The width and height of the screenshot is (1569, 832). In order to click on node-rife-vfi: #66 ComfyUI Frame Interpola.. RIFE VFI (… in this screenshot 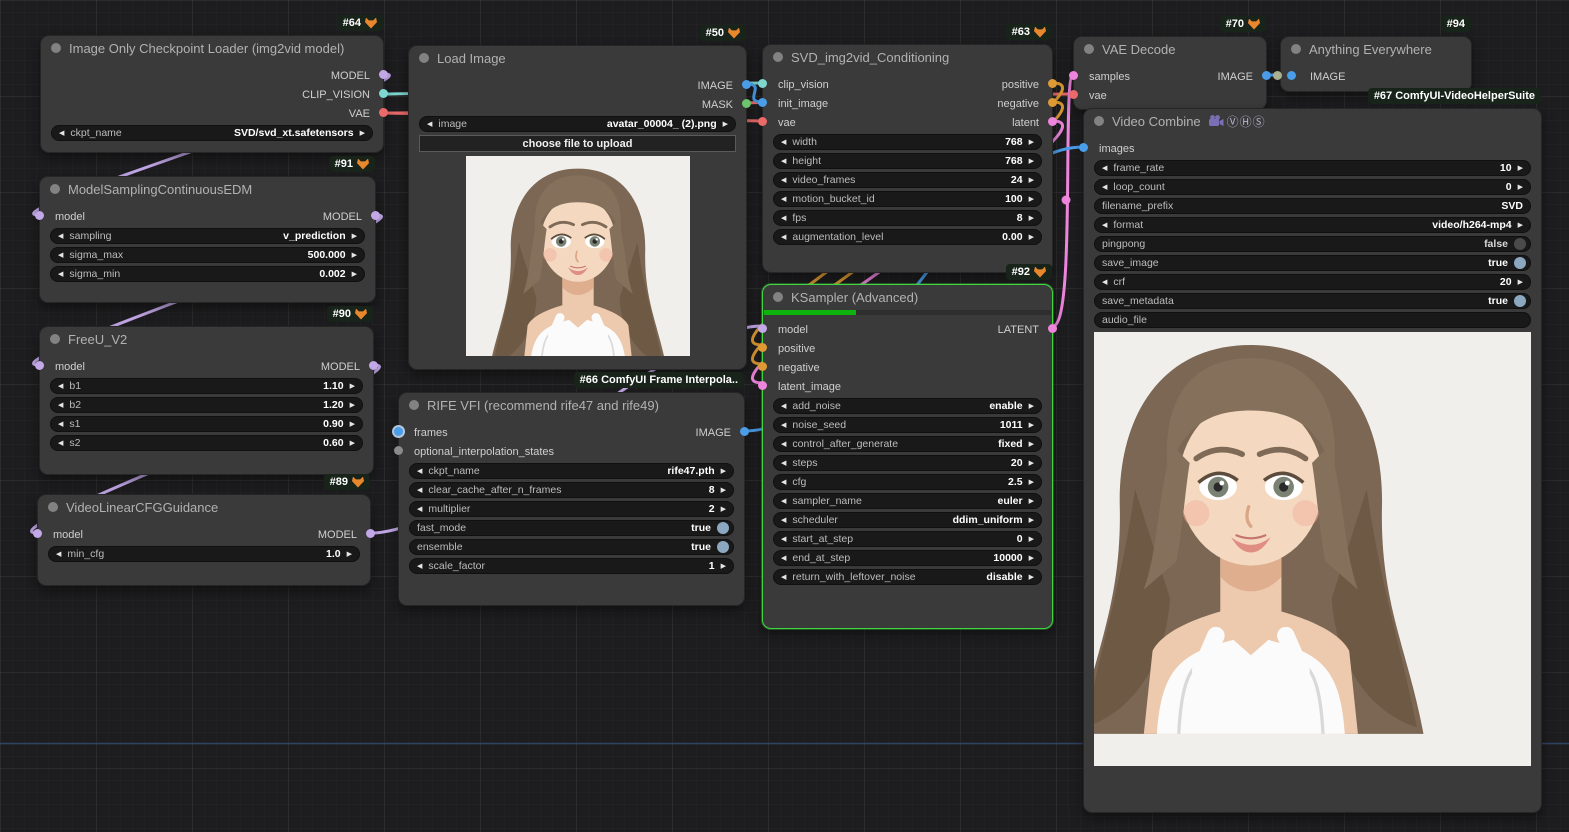, I will do `click(571, 489)`.